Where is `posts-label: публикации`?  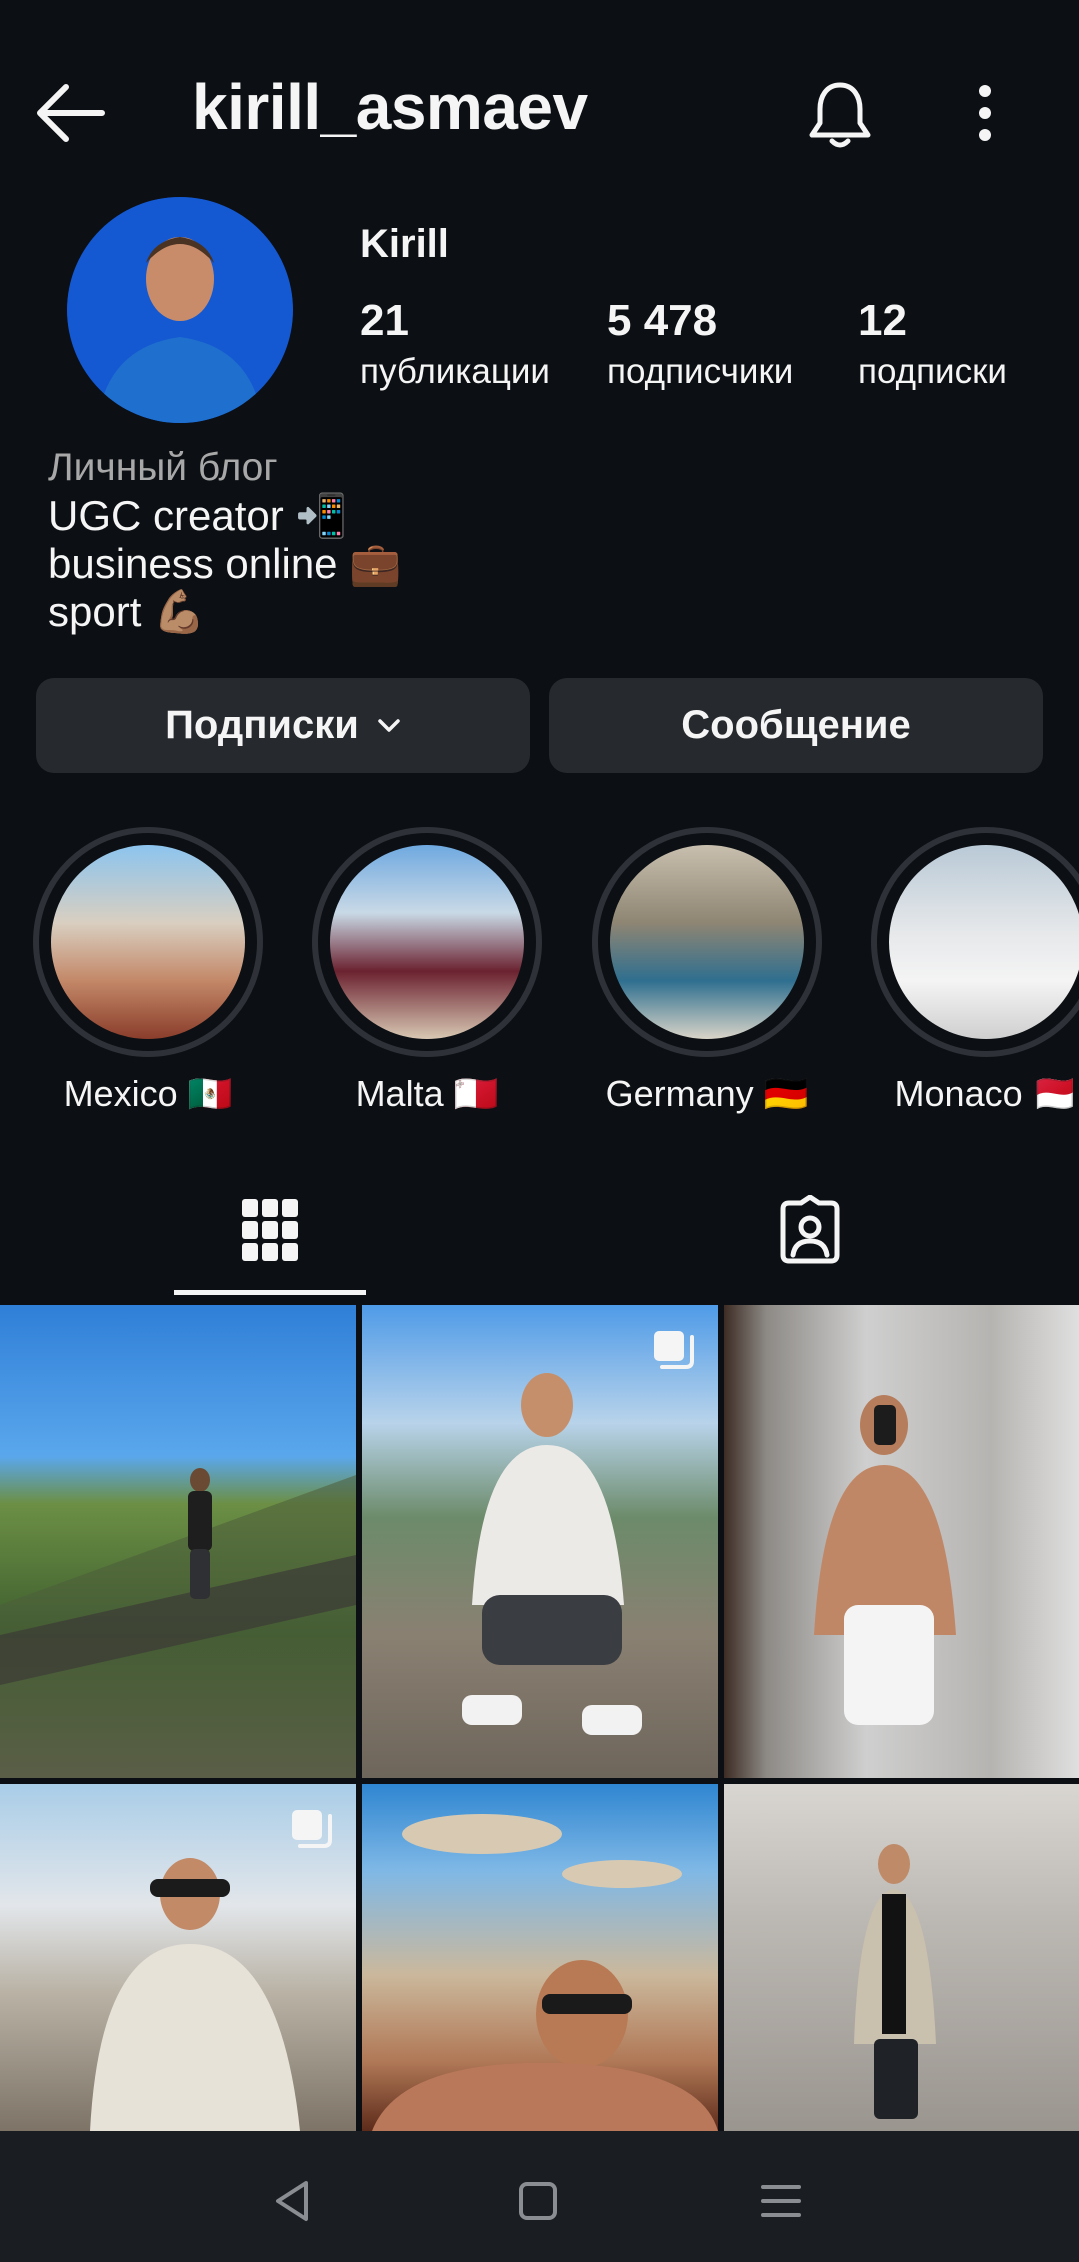
posts-label: публикации is located at coordinates (455, 371).